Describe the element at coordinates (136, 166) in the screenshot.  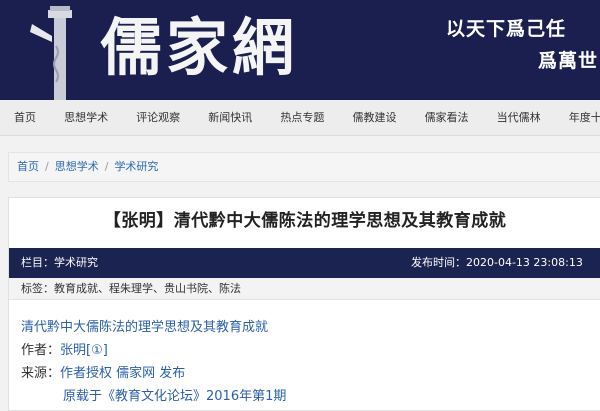
I see `breadcrumb-research: 学术研究` at that location.